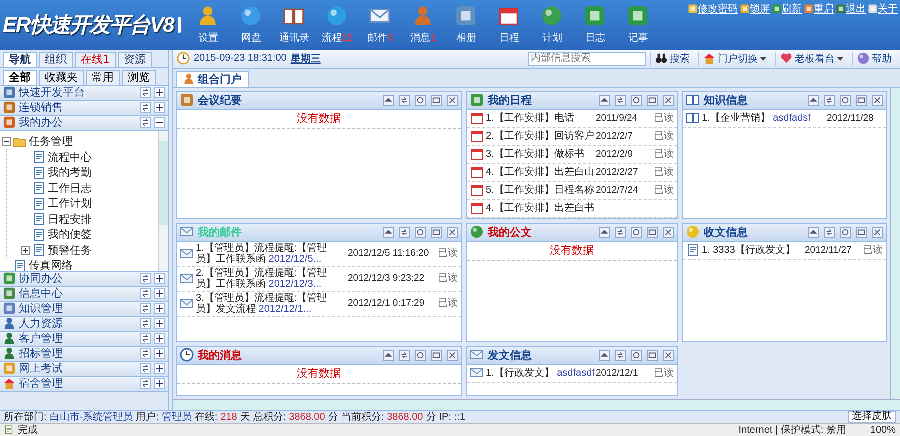  Describe the element at coordinates (70, 234) in the screenshot. I see `tree-item: 我的便签` at that location.